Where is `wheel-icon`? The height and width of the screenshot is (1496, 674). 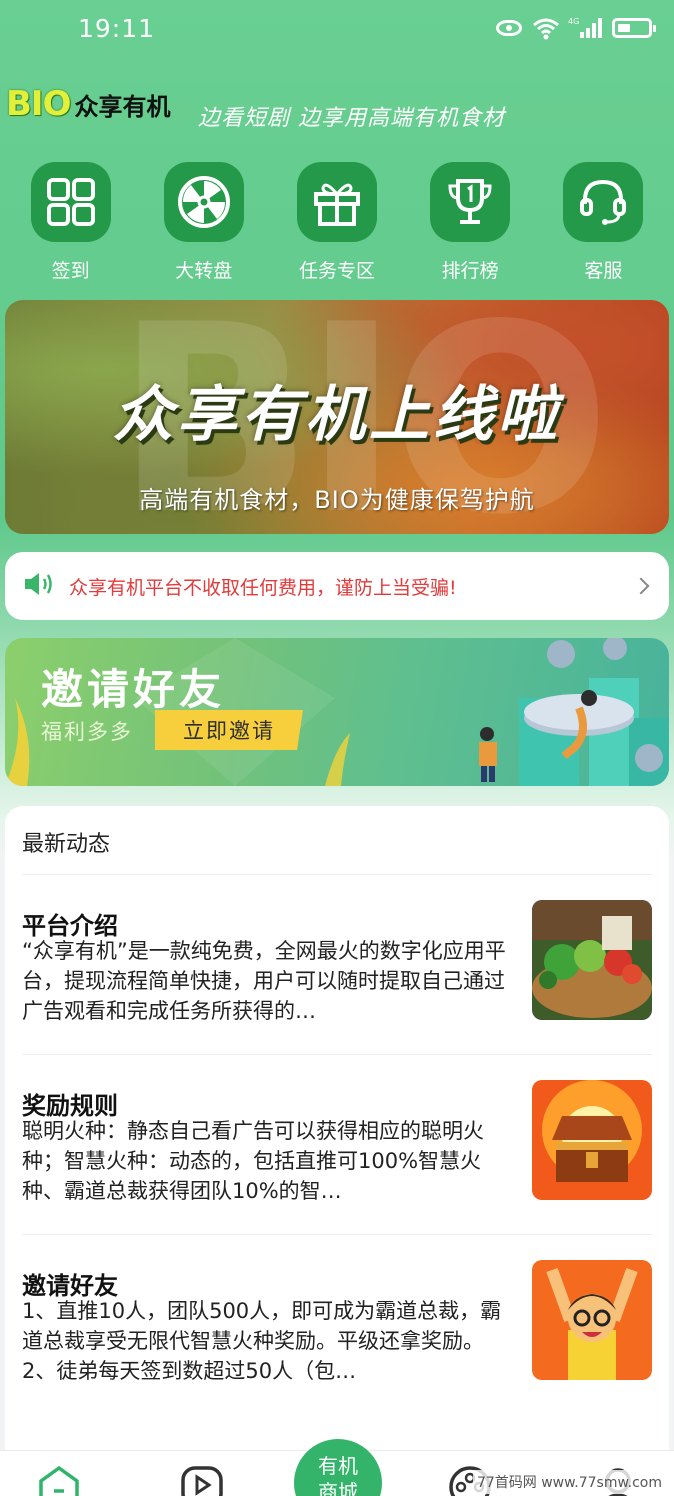 wheel-icon is located at coordinates (203, 202).